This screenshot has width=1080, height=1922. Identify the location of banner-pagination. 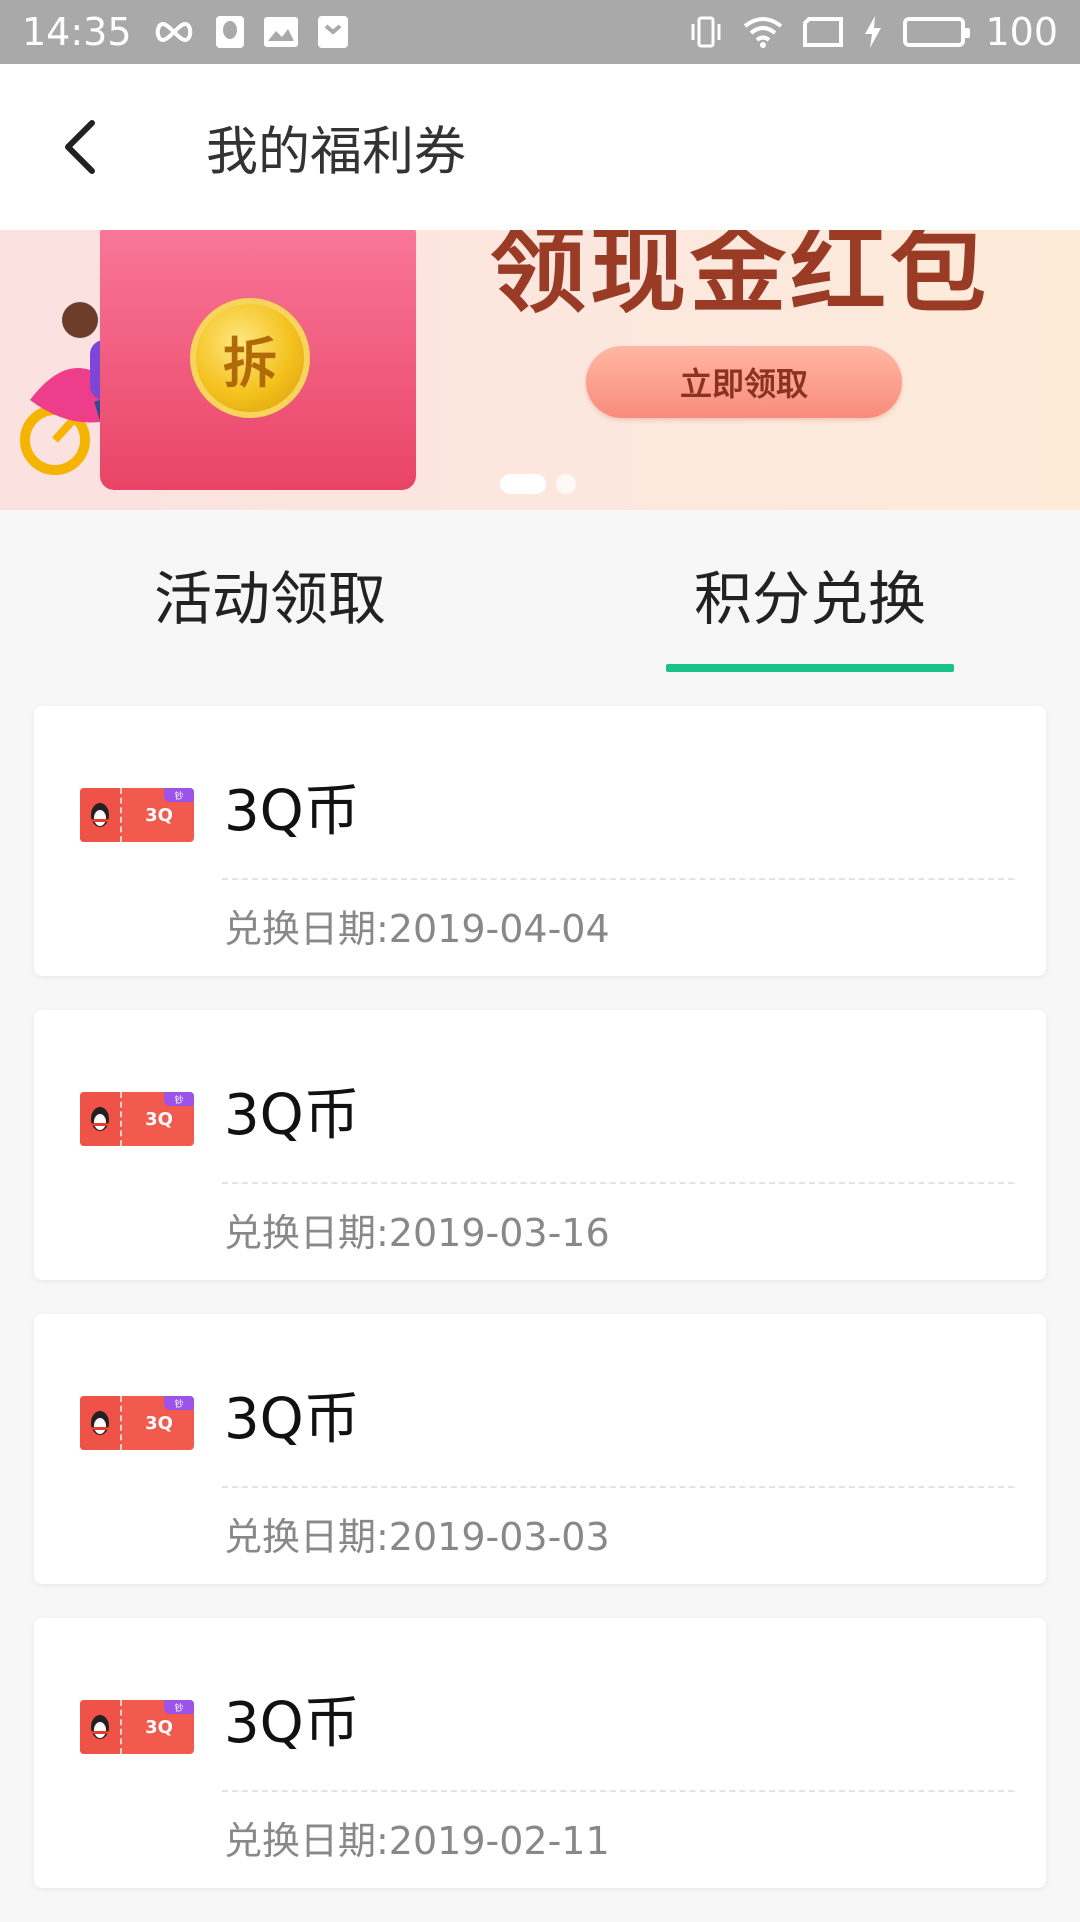
(538, 484).